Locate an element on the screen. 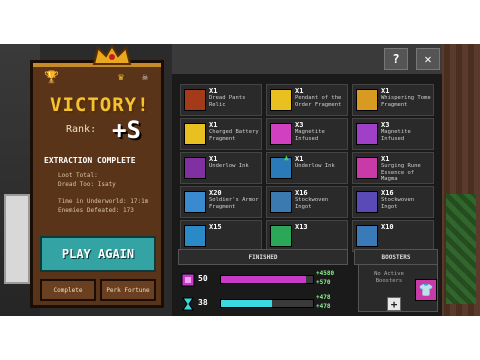 The height and width of the screenshot is (360, 480). loot-item: X1 Whispering Tome Fragment is located at coordinates (393, 100).